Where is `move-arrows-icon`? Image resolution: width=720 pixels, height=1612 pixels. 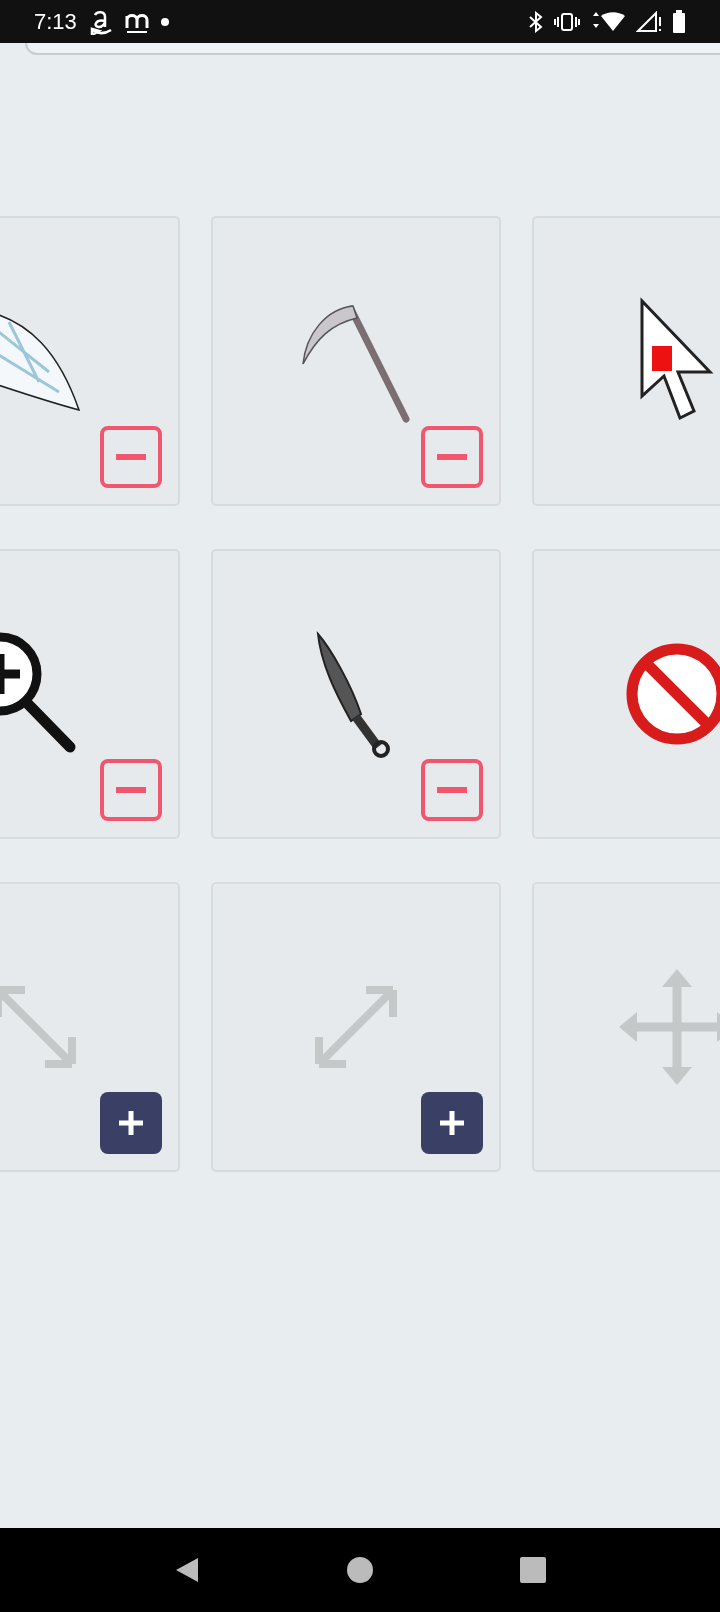
move-arrows-icon is located at coordinates (668, 1027).